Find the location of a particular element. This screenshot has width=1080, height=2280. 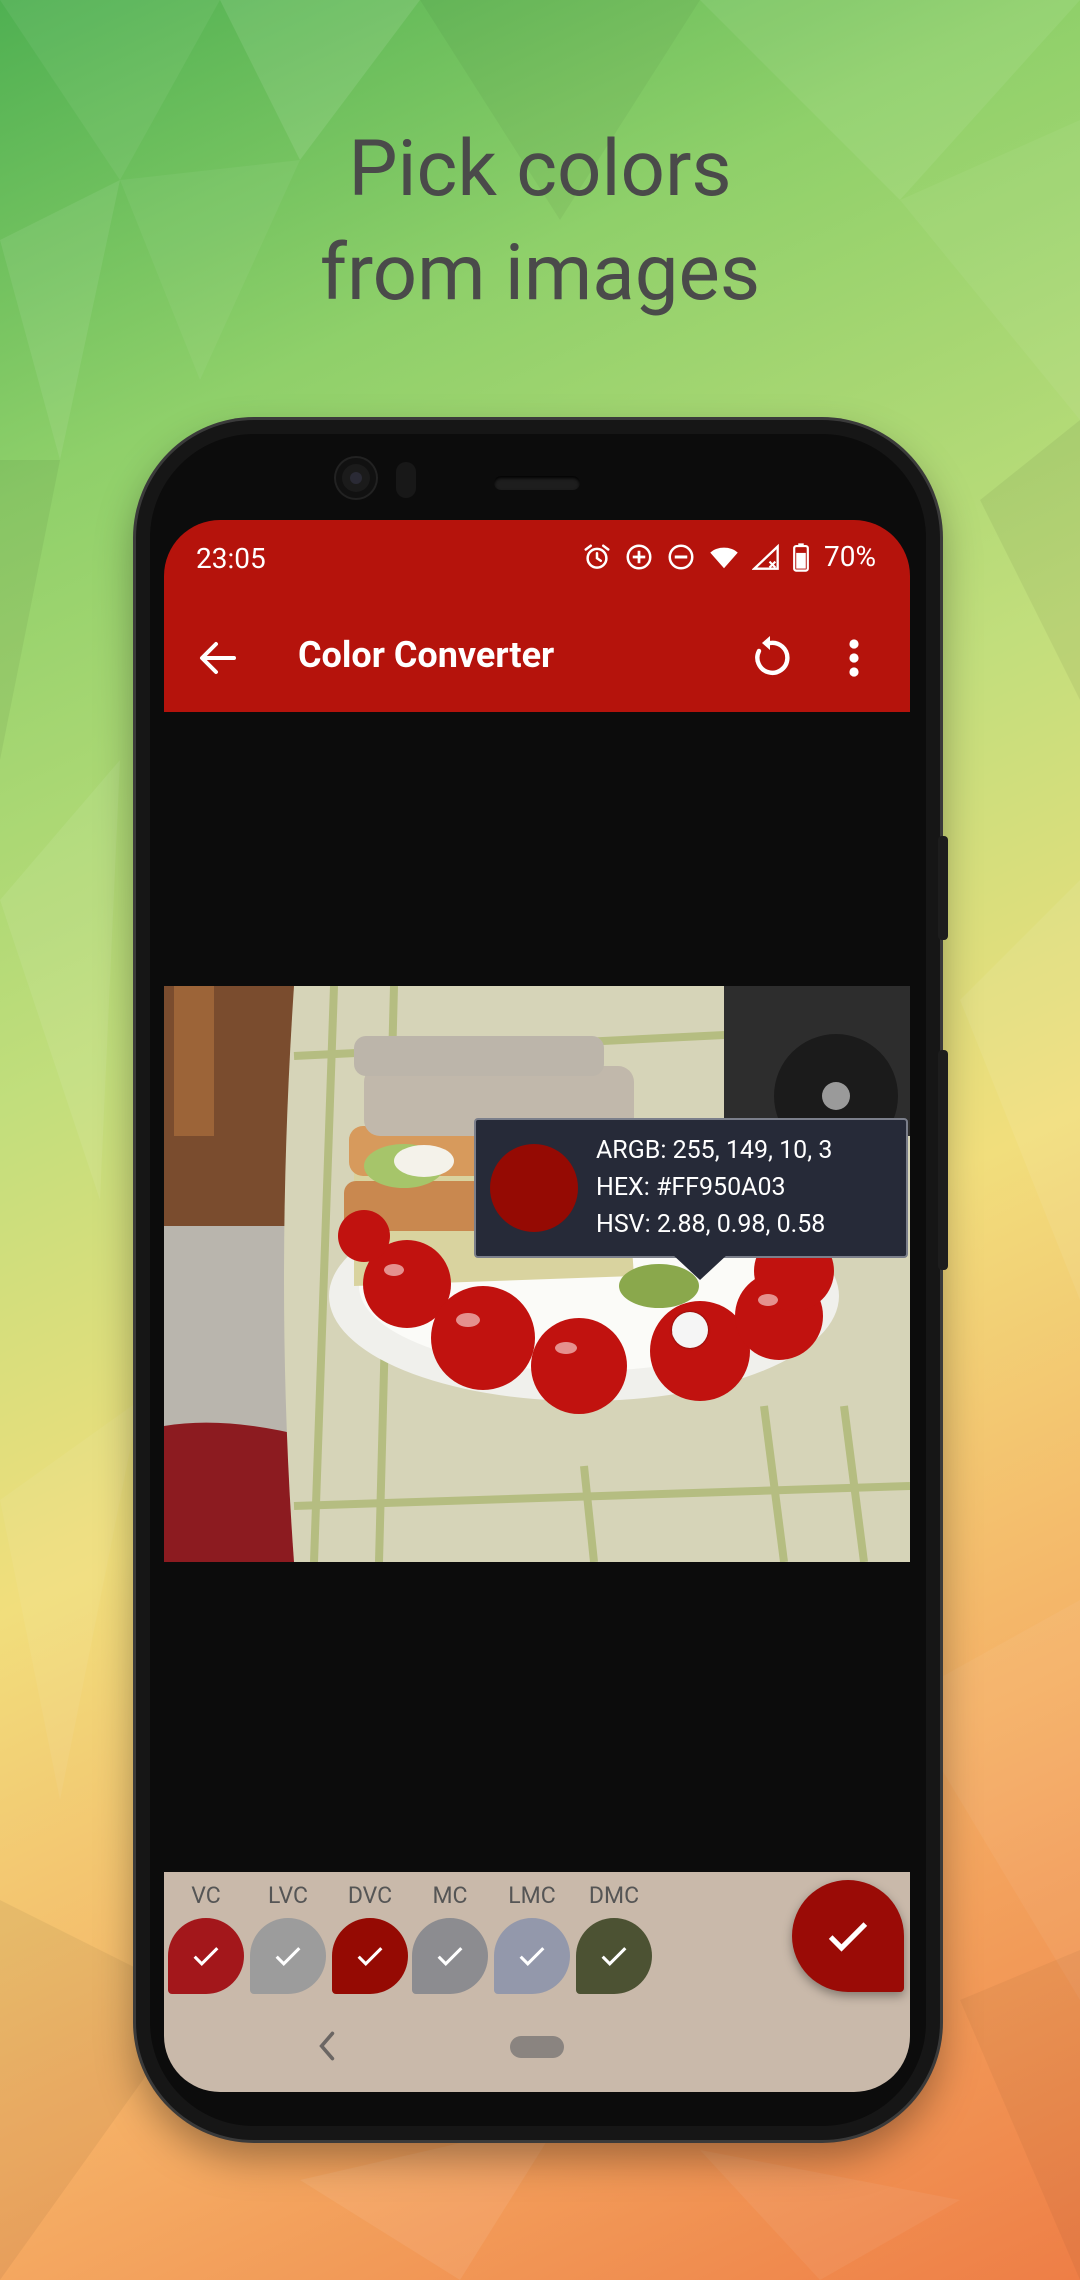

alarm-icon is located at coordinates (597, 556).